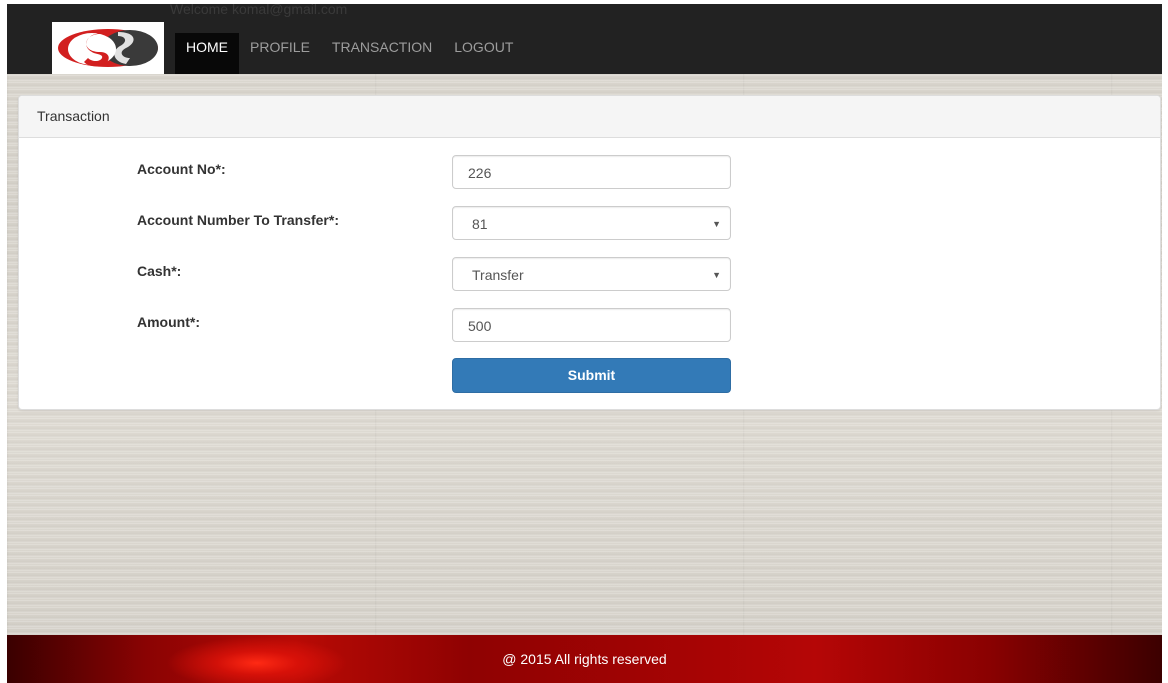  Describe the element at coordinates (591, 274) in the screenshot. I see `cash-select: Transfer ▼` at that location.